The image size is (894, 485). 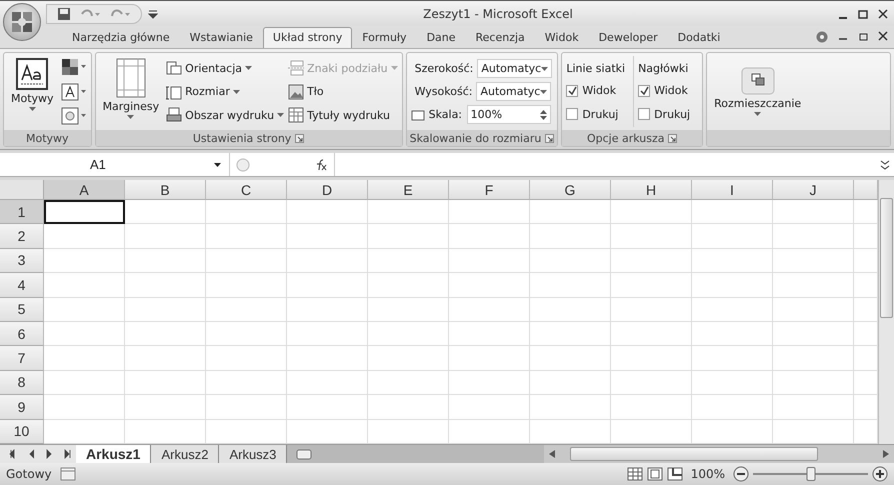 What do you see at coordinates (810, 474) in the screenshot?
I see `slider-thumb` at bounding box center [810, 474].